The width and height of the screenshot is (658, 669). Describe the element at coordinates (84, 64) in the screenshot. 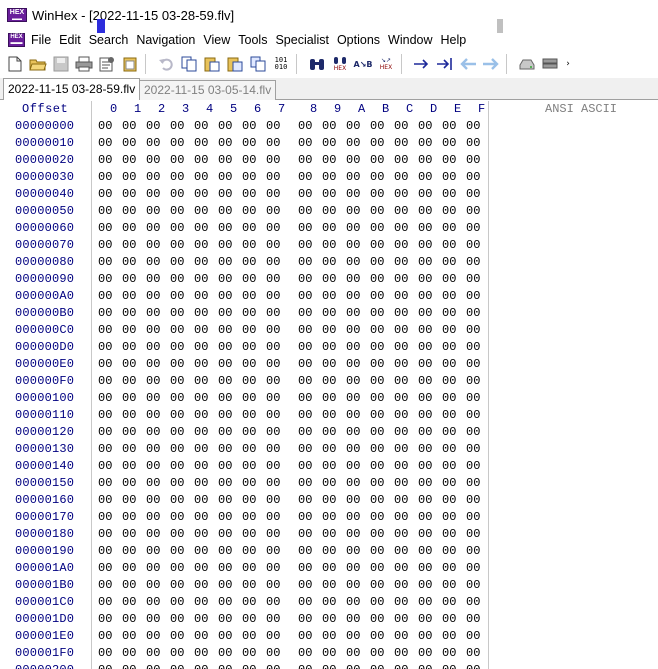

I see `print-icon` at that location.